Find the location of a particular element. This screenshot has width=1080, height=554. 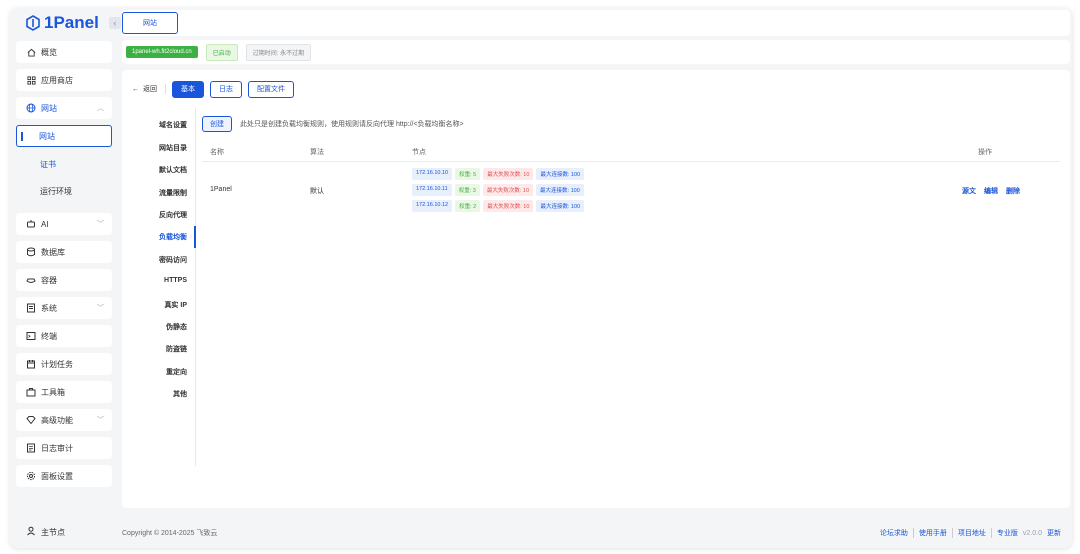

node-ip: 172.16.10.10 is located at coordinates (432, 174).